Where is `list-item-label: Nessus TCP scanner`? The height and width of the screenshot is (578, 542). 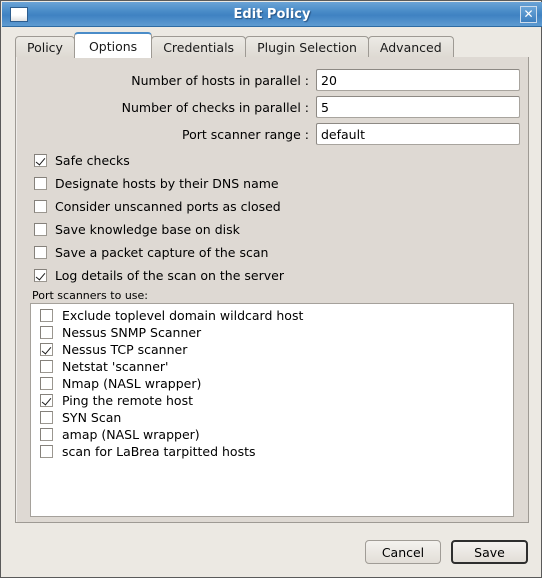 list-item-label: Nessus TCP scanner is located at coordinates (125, 349).